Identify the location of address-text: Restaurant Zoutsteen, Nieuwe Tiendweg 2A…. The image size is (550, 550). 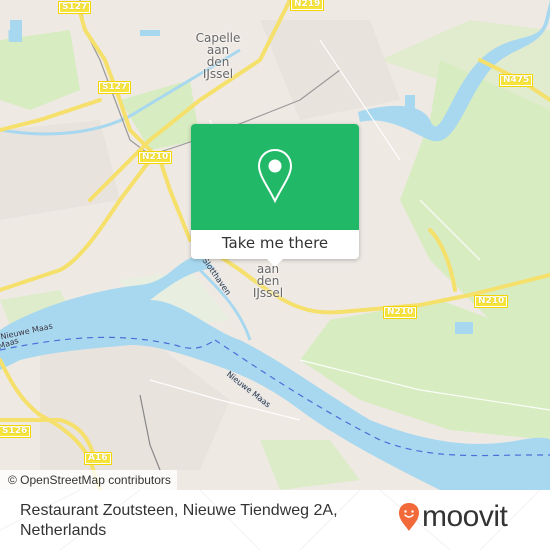
(179, 520).